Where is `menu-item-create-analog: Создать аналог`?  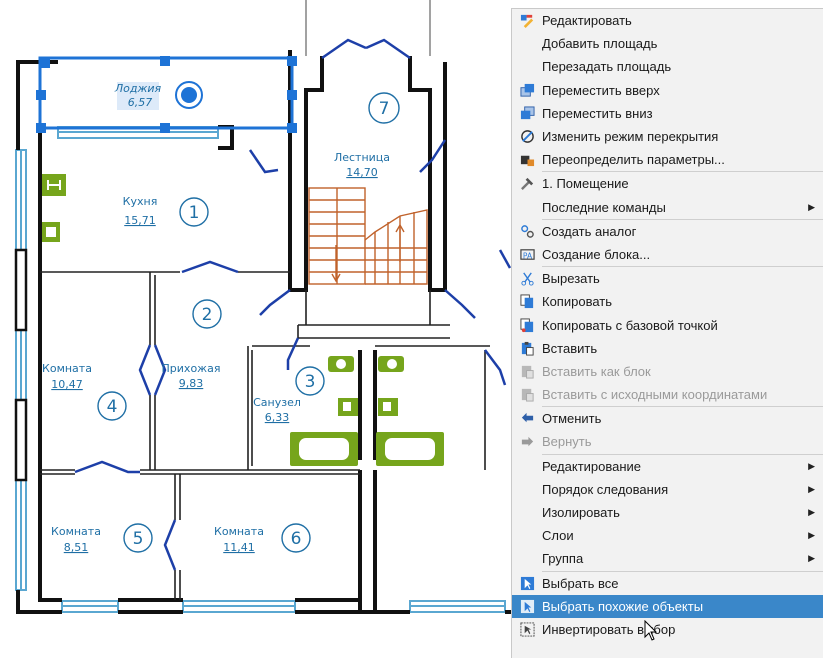
menu-item-create-analog: Создать аналог is located at coordinates (667, 231).